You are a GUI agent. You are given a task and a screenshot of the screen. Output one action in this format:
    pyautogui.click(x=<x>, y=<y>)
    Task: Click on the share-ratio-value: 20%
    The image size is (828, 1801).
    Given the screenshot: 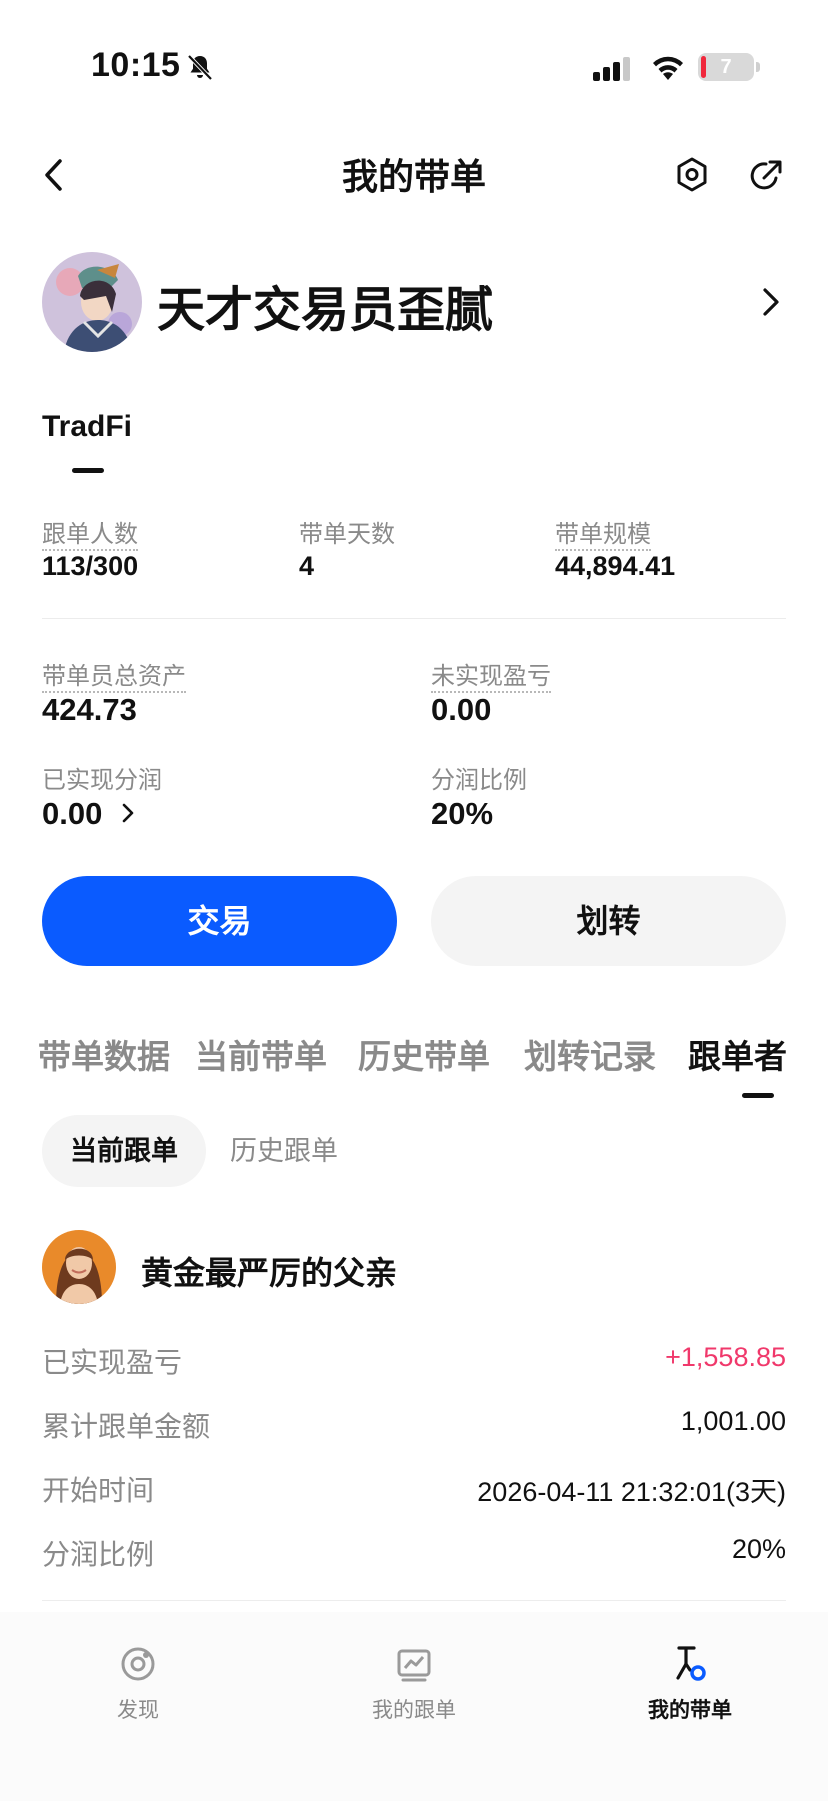 What is the action you would take?
    pyautogui.click(x=462, y=813)
    